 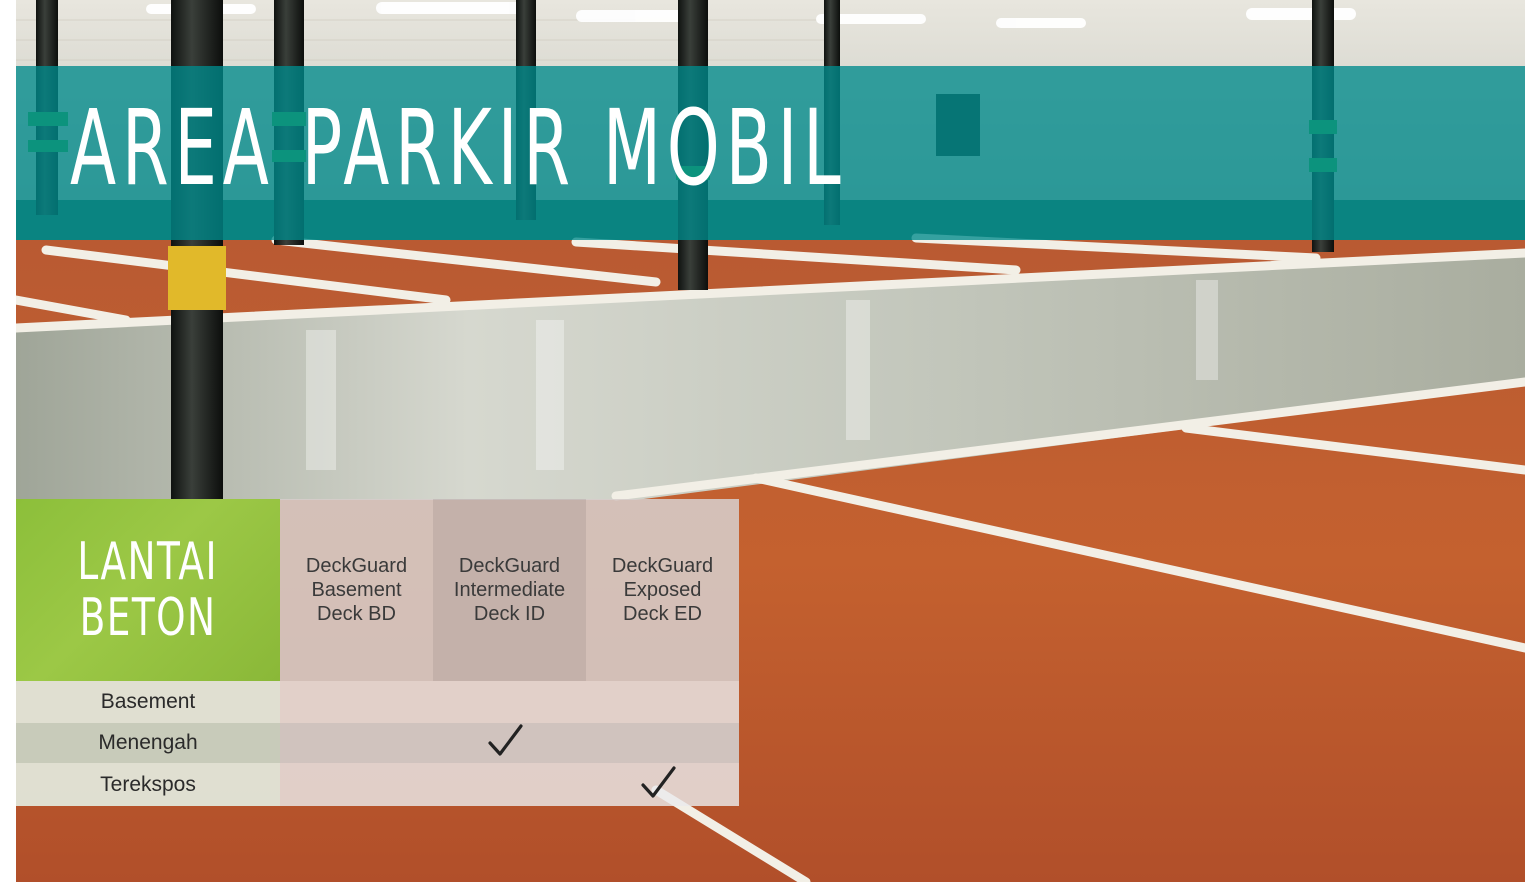 I want to click on table-row-basement: Basement, so click(x=377, y=702).